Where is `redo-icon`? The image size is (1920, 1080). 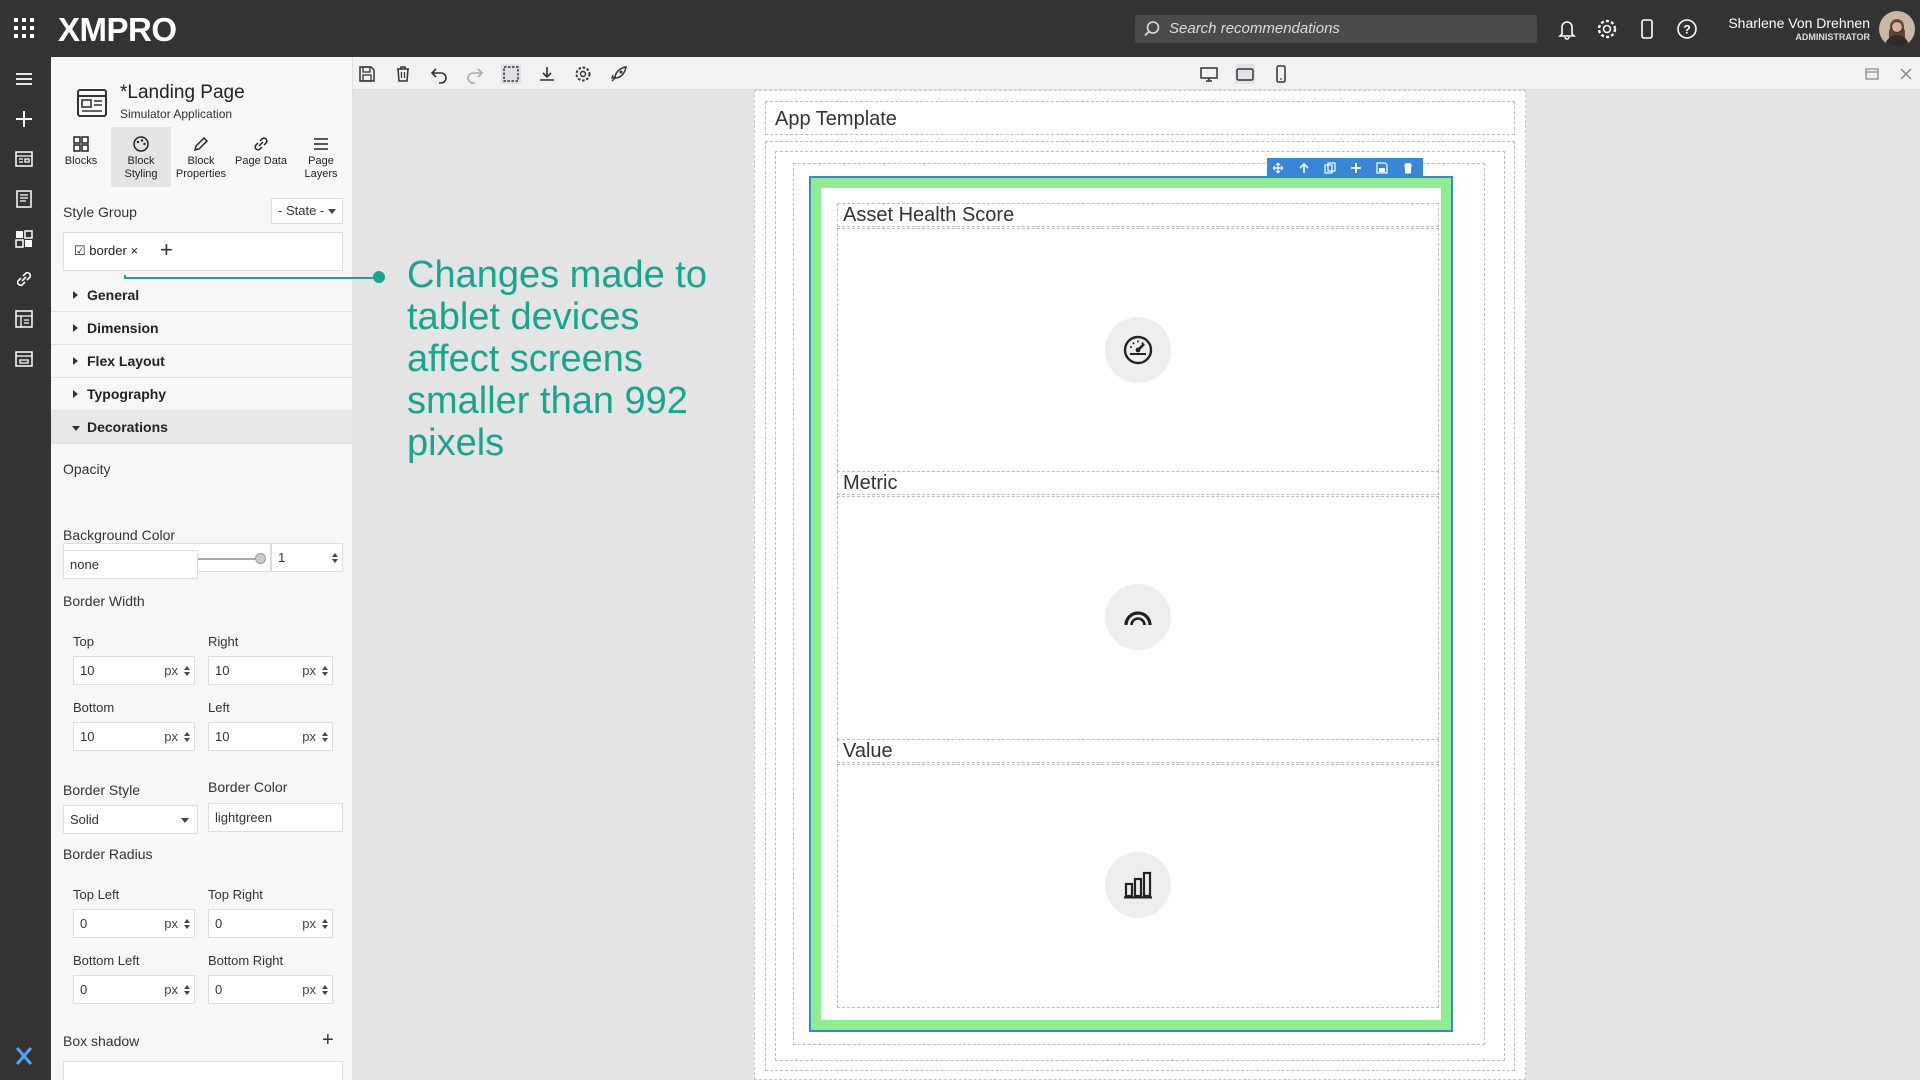 redo-icon is located at coordinates (475, 74).